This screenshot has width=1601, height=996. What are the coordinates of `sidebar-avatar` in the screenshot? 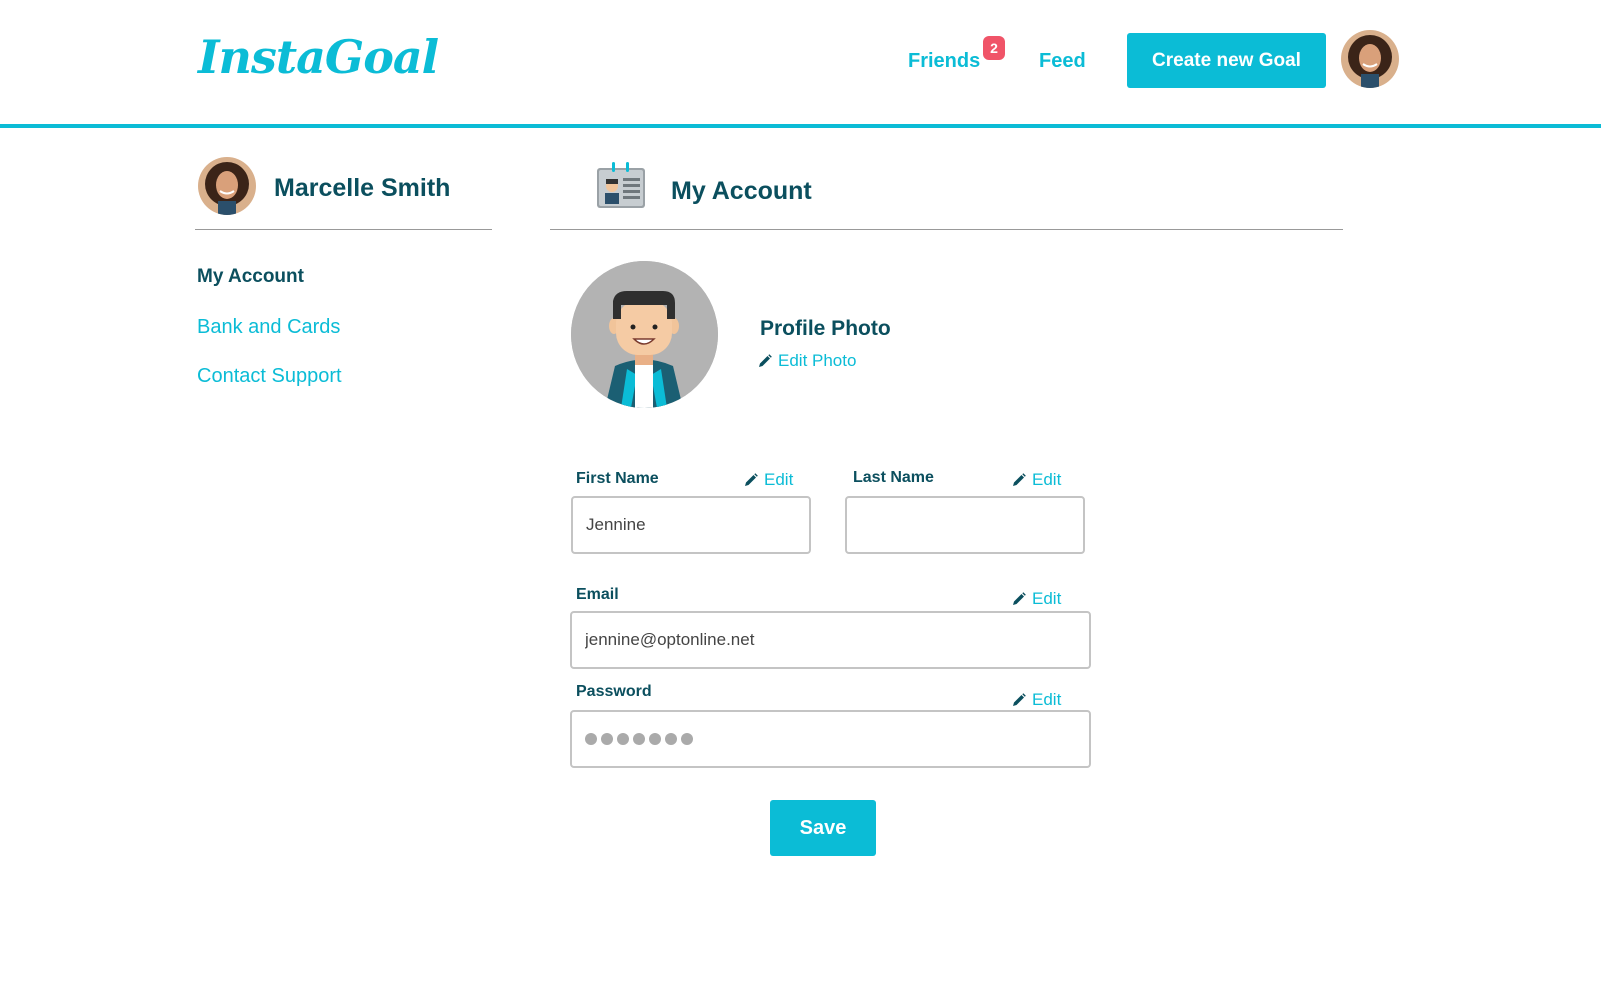 It's located at (227, 186).